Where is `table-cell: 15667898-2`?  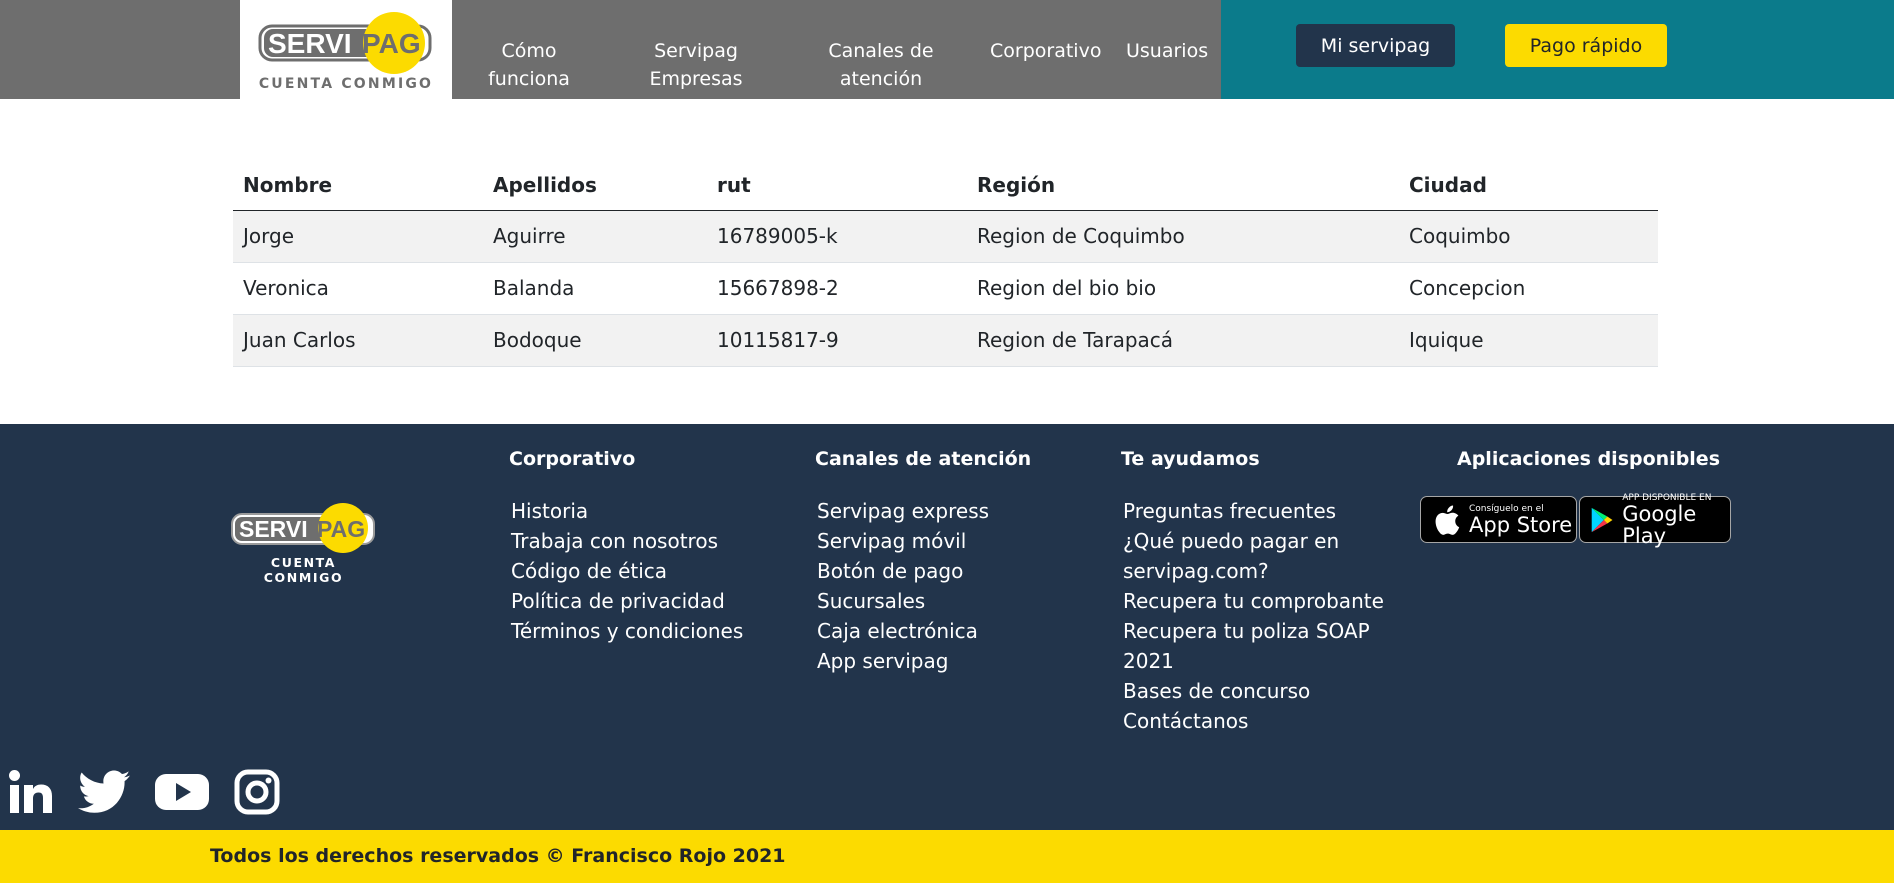
table-cell: 15667898-2 is located at coordinates (837, 288).